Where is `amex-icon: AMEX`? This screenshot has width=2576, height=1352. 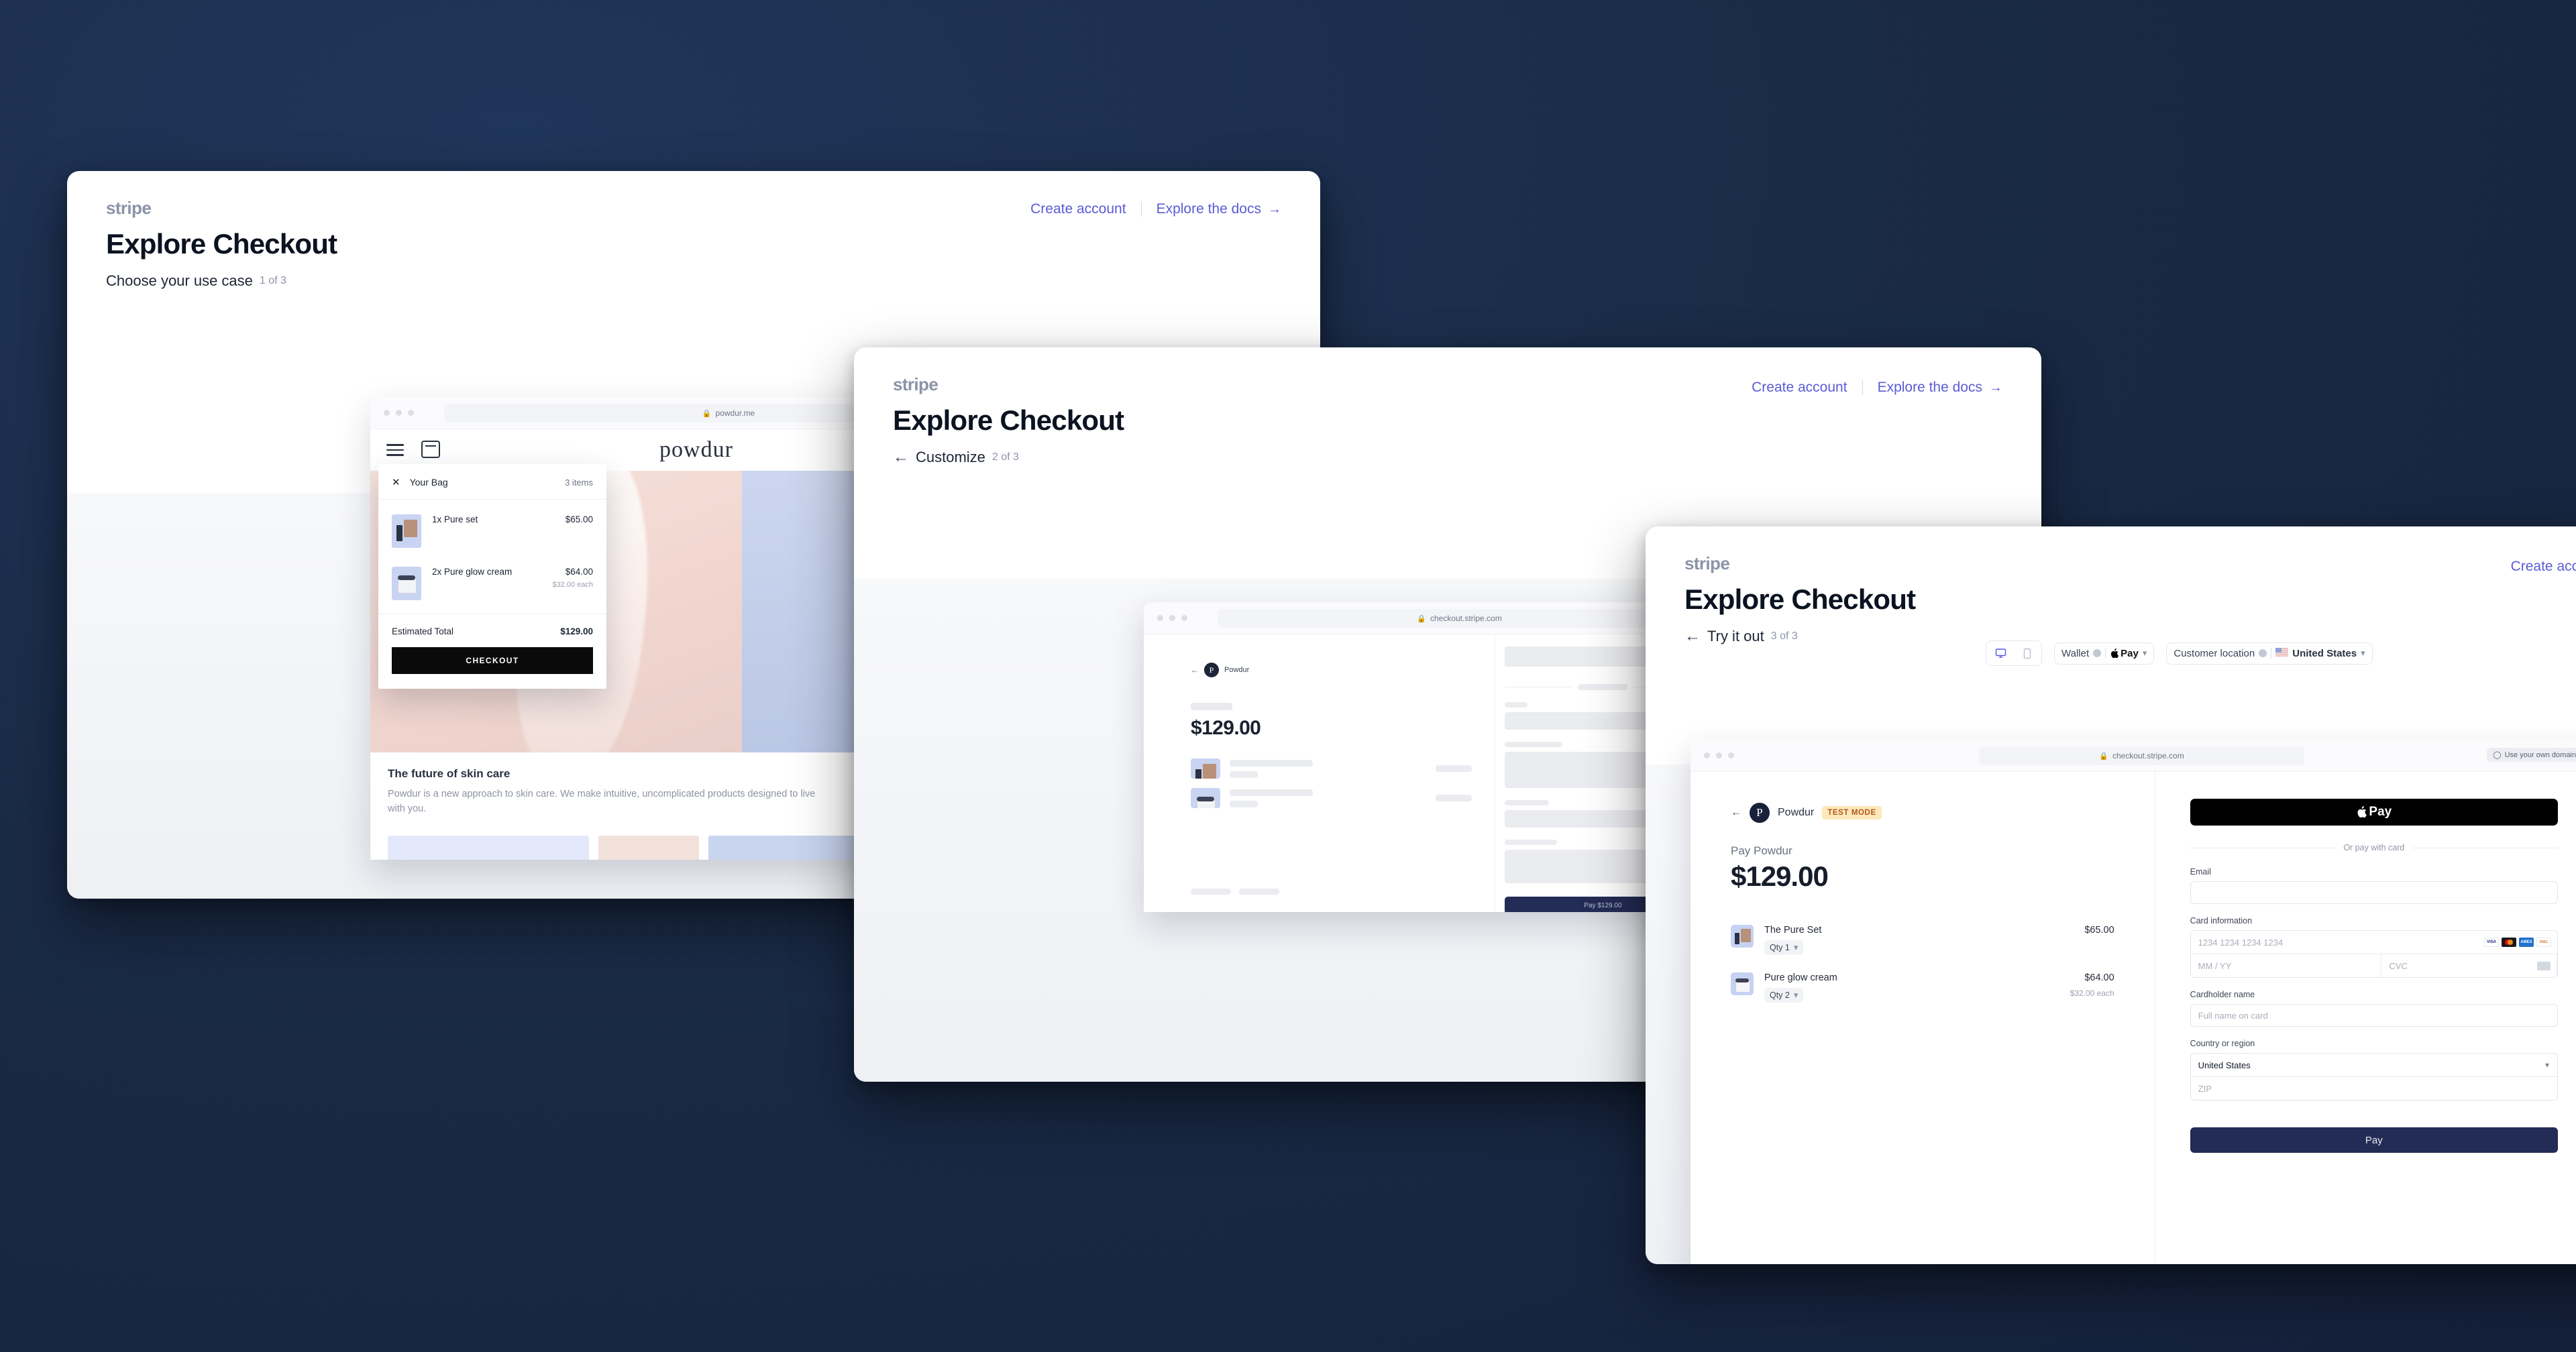
amex-icon: AMEX is located at coordinates (2526, 942).